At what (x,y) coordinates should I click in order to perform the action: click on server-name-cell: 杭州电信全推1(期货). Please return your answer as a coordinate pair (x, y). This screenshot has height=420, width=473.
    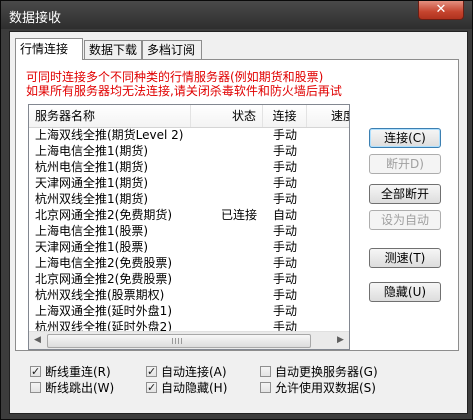
    Looking at the image, I should click on (91, 167).